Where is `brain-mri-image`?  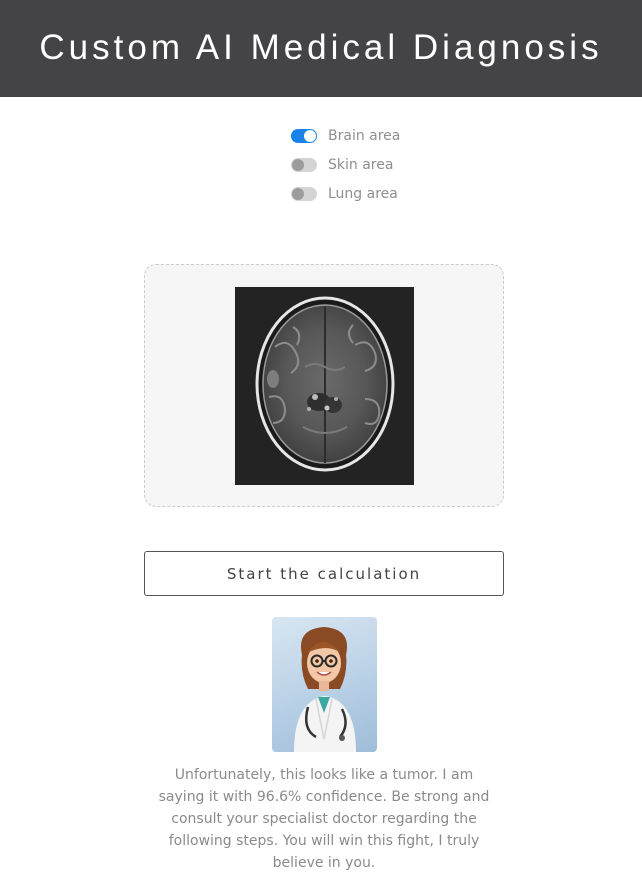 brain-mri-image is located at coordinates (324, 386).